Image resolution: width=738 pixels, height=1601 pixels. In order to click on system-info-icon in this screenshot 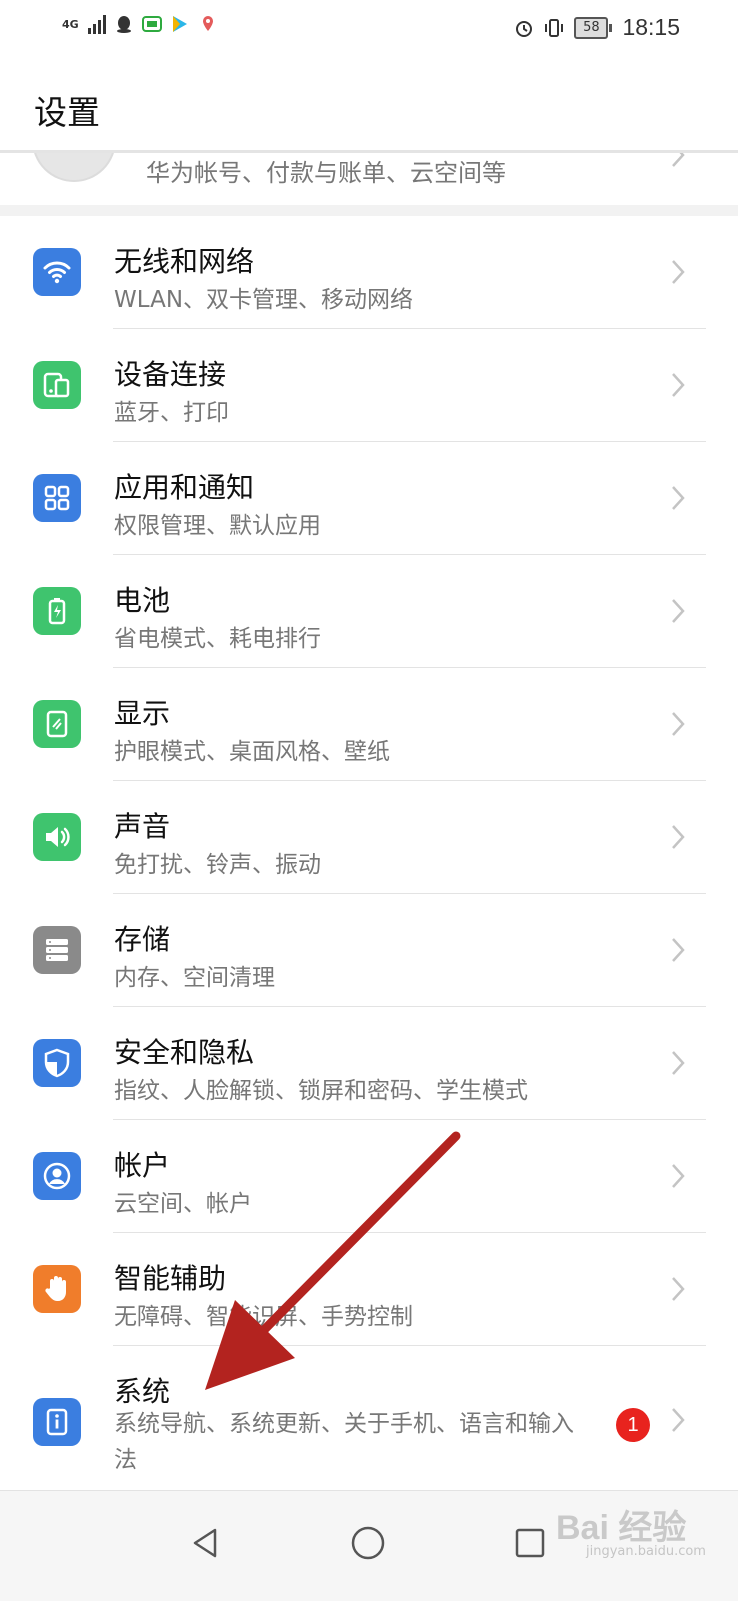, I will do `click(57, 1422)`.